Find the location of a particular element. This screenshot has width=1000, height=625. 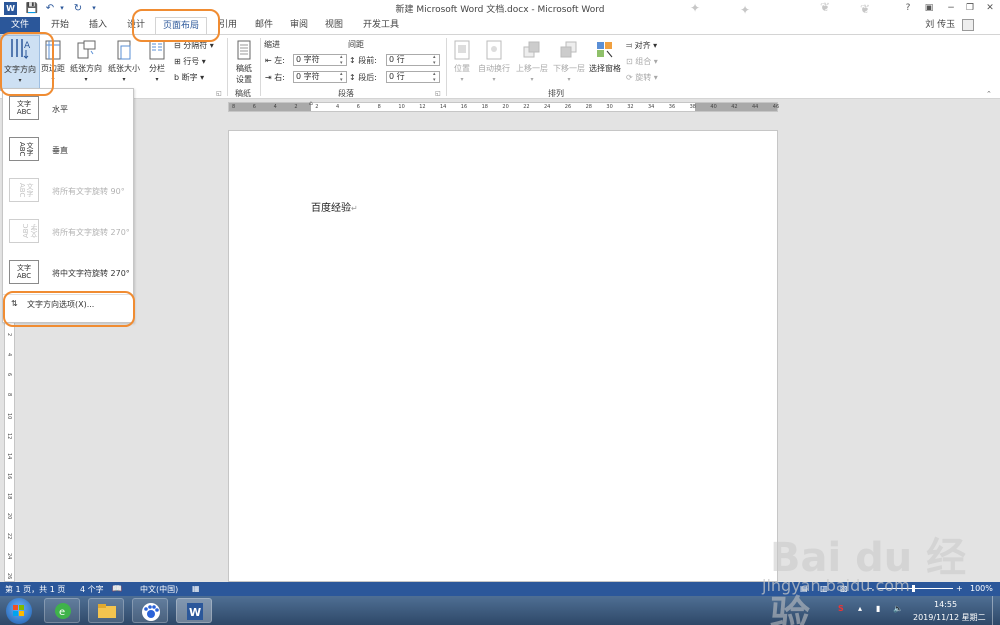

taskbar-browser: e is located at coordinates (62, 610).